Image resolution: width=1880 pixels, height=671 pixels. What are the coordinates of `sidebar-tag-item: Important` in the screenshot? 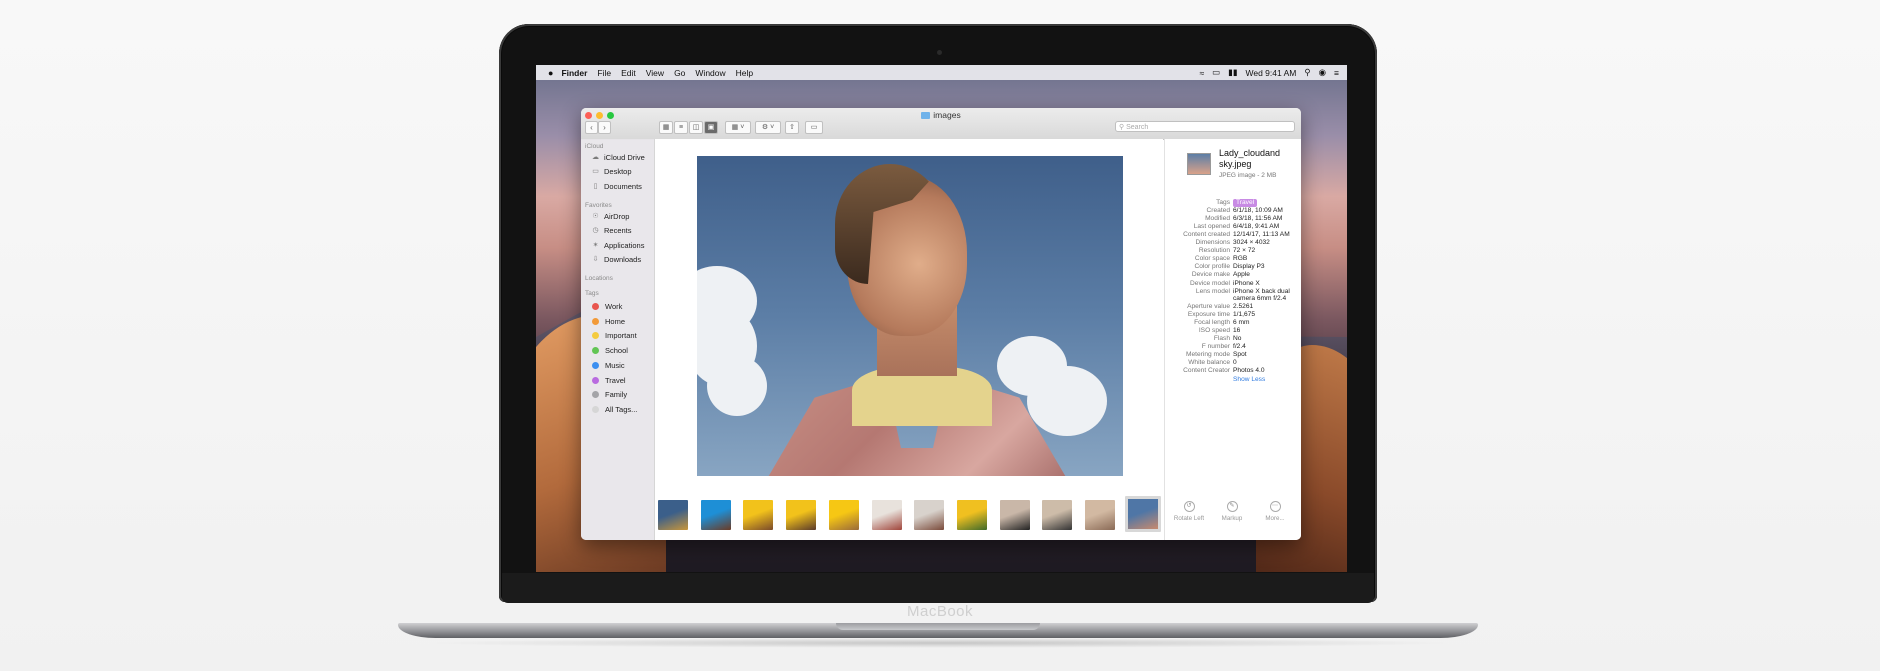 It's located at (614, 335).